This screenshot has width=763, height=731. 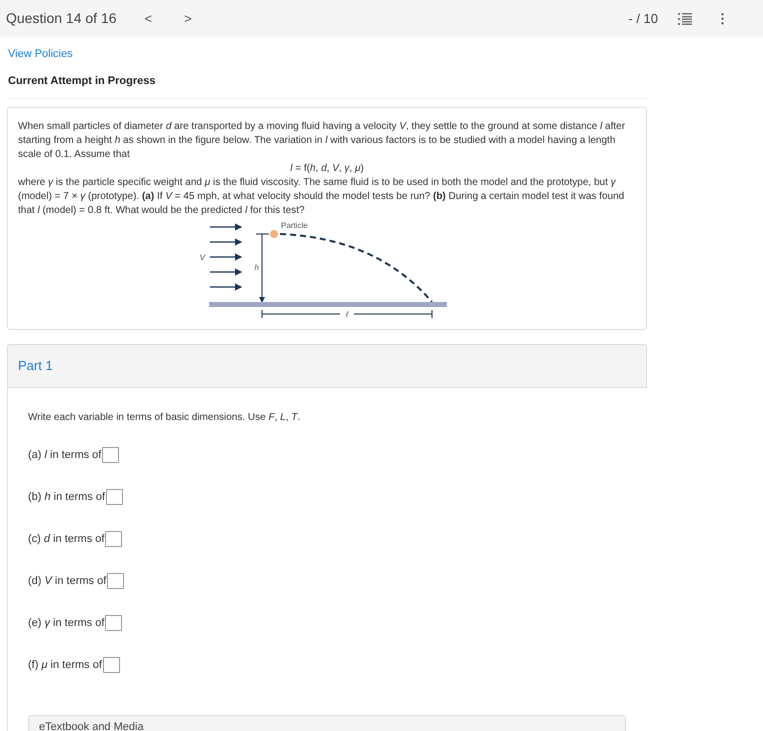 What do you see at coordinates (40, 54) in the screenshot?
I see `view-policies-link: View Policies` at bounding box center [40, 54].